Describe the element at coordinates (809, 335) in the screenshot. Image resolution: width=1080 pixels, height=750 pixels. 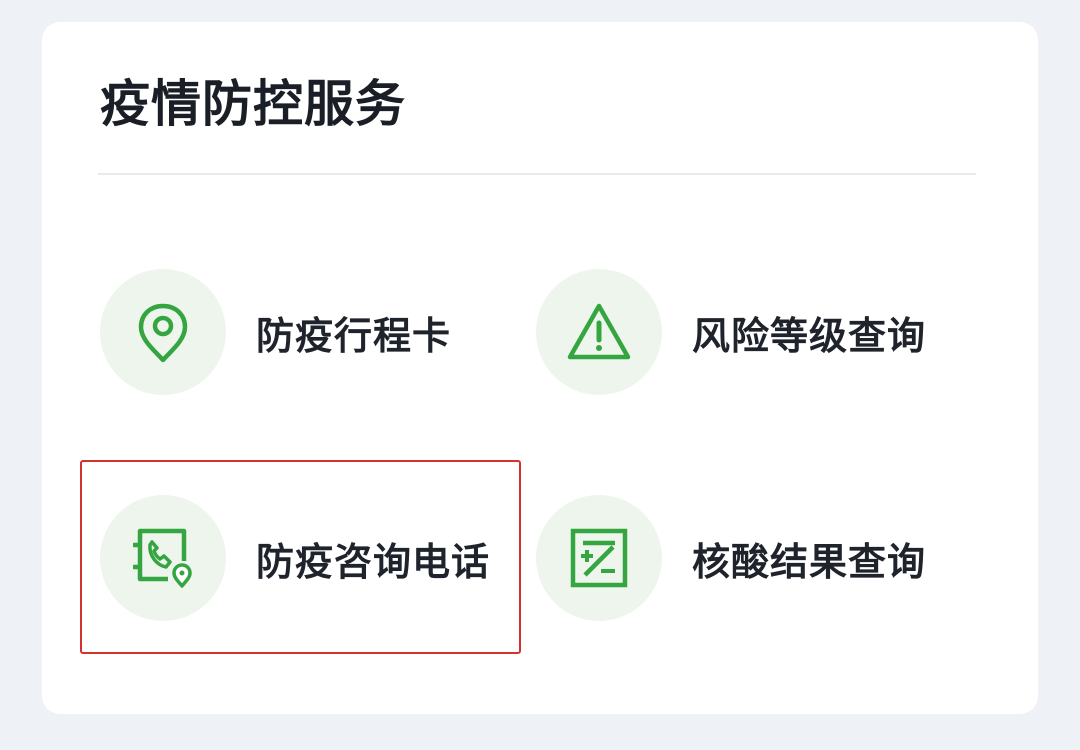
I see `item-label: 风险等级查询` at that location.